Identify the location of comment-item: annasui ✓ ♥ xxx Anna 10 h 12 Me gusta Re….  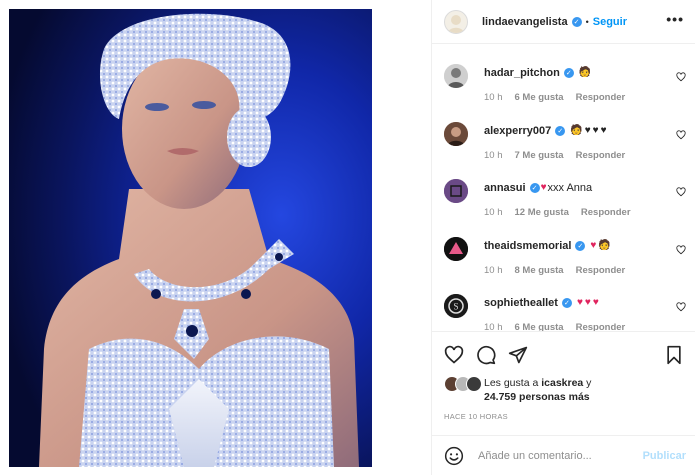
(563, 202).